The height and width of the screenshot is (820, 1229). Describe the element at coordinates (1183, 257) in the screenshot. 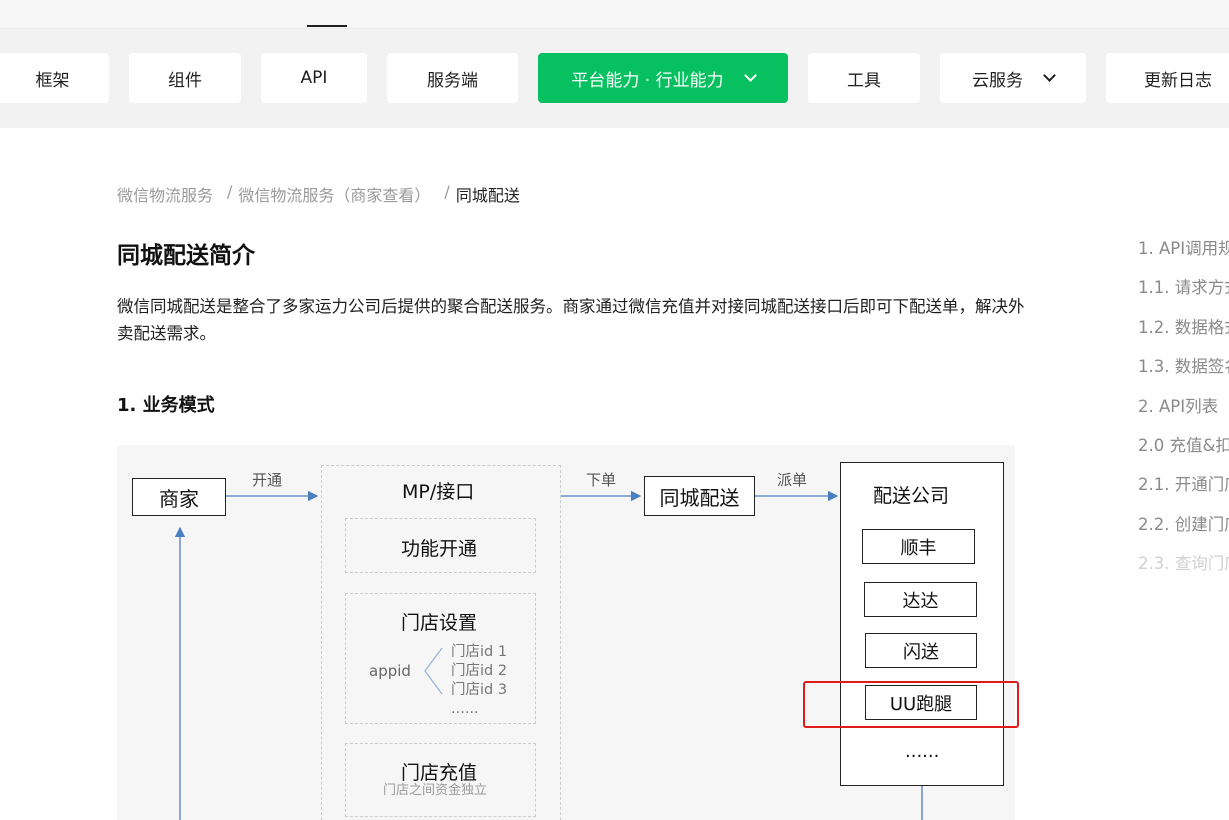

I see `toc-item: 1. API调用规` at that location.